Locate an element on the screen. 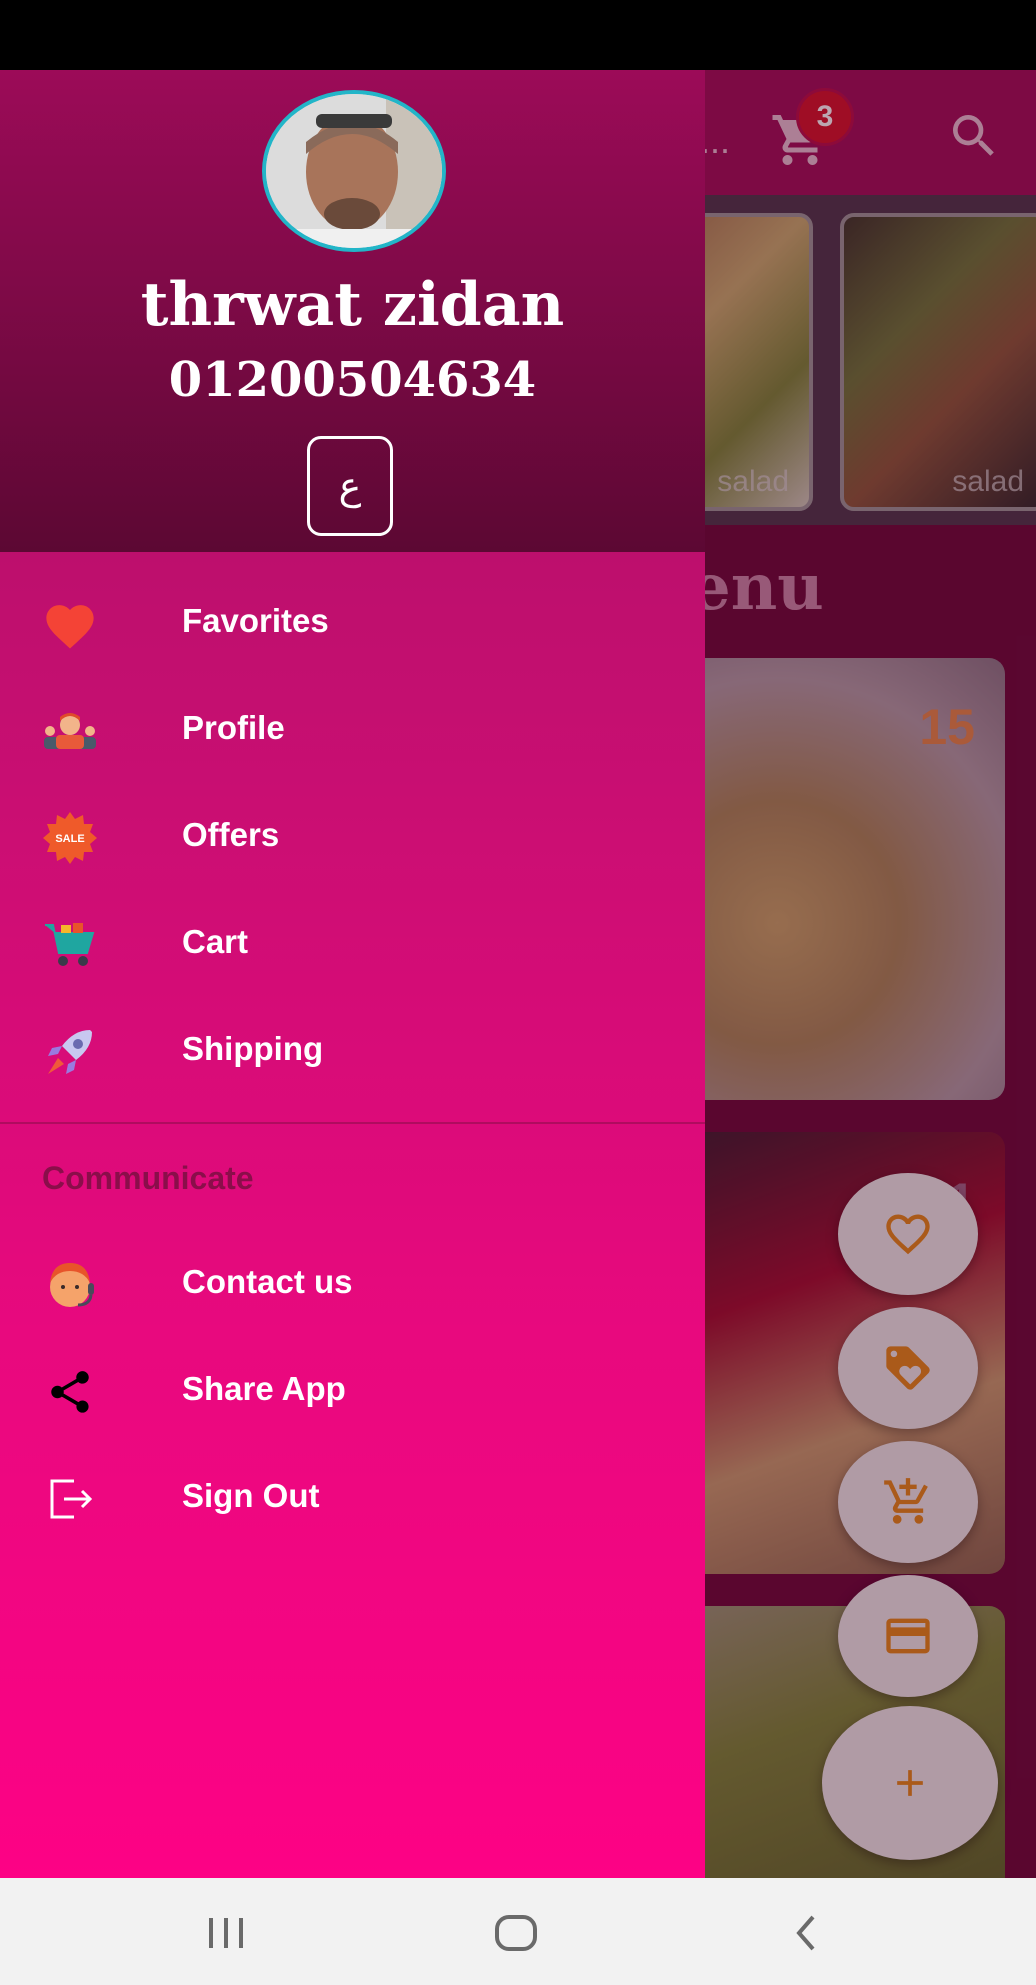  drawer-divider is located at coordinates (352, 1123).